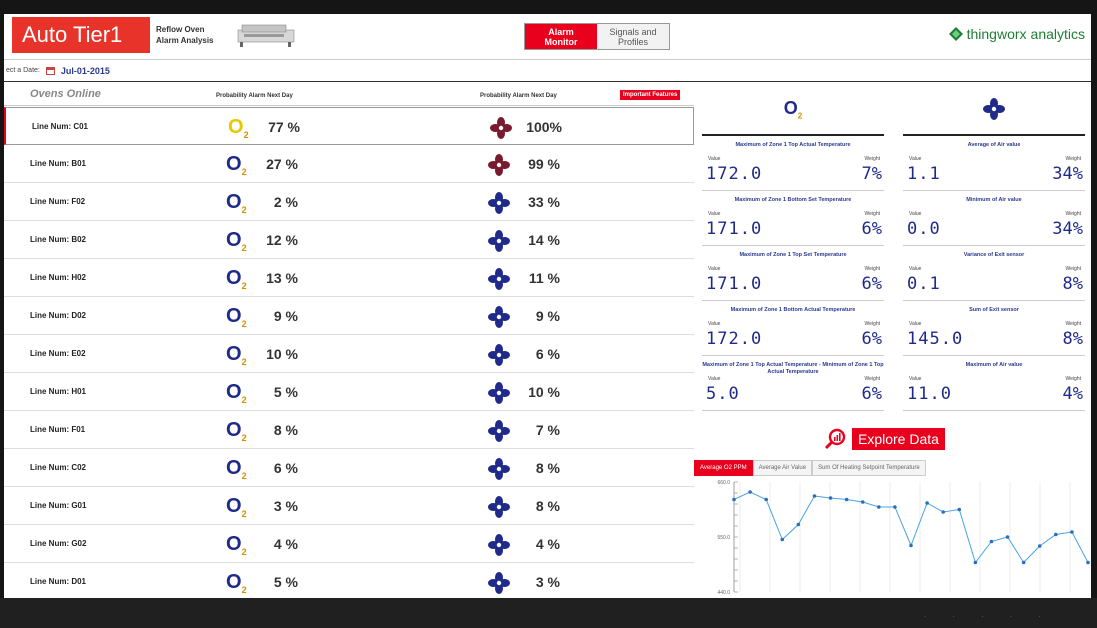  I want to click on oven-row: Line Num: C02 O2 6 % 8 %, so click(349, 468).